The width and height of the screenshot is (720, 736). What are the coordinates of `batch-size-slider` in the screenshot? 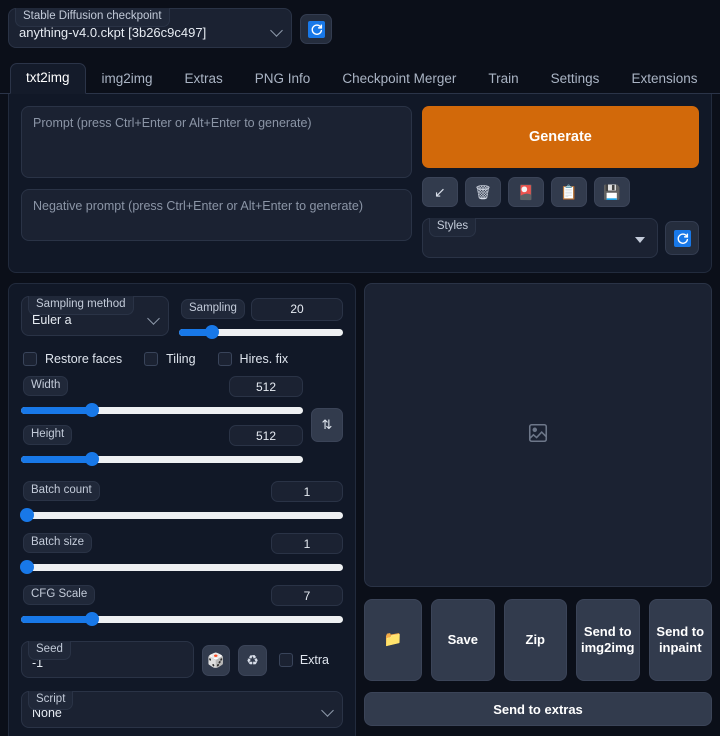 It's located at (181, 567).